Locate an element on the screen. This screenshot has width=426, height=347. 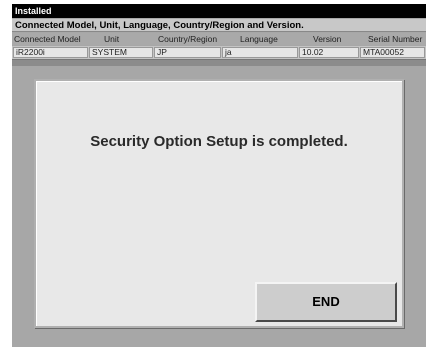
col-header-serial-number: Serial Number is located at coordinates (395, 39).